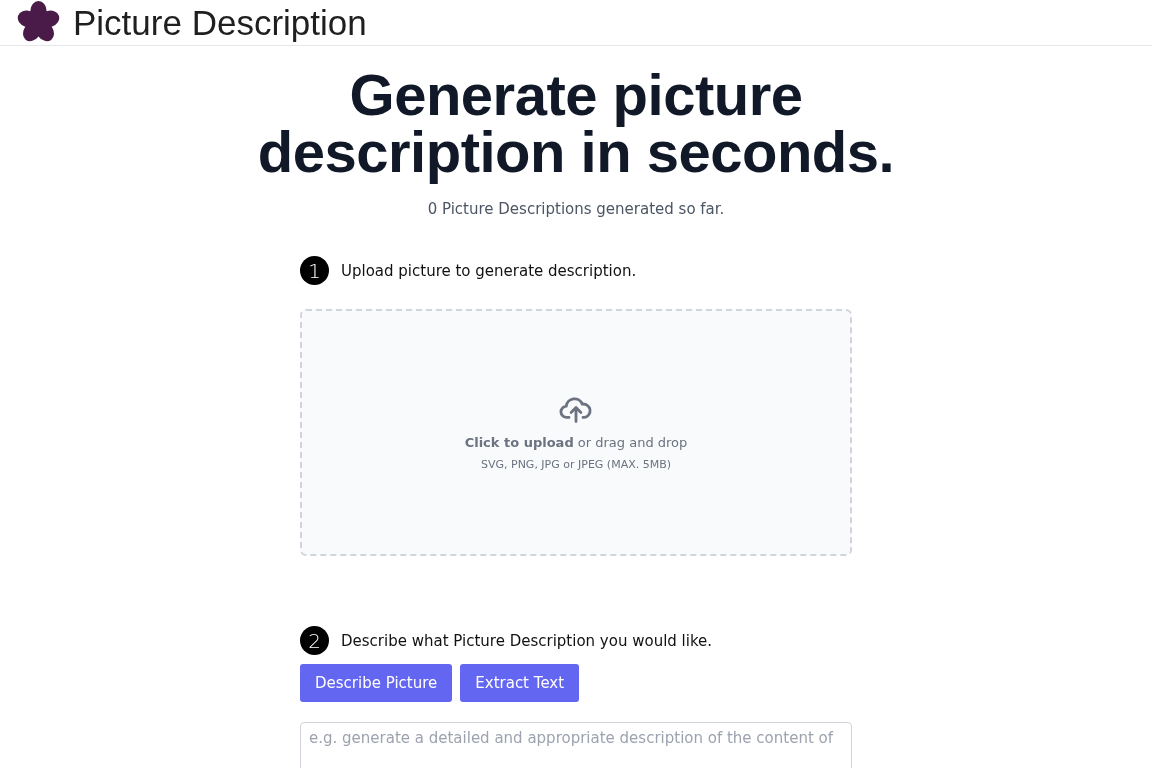 Image resolution: width=1152 pixels, height=768 pixels. What do you see at coordinates (314, 270) in the screenshot?
I see `step-number: 1` at bounding box center [314, 270].